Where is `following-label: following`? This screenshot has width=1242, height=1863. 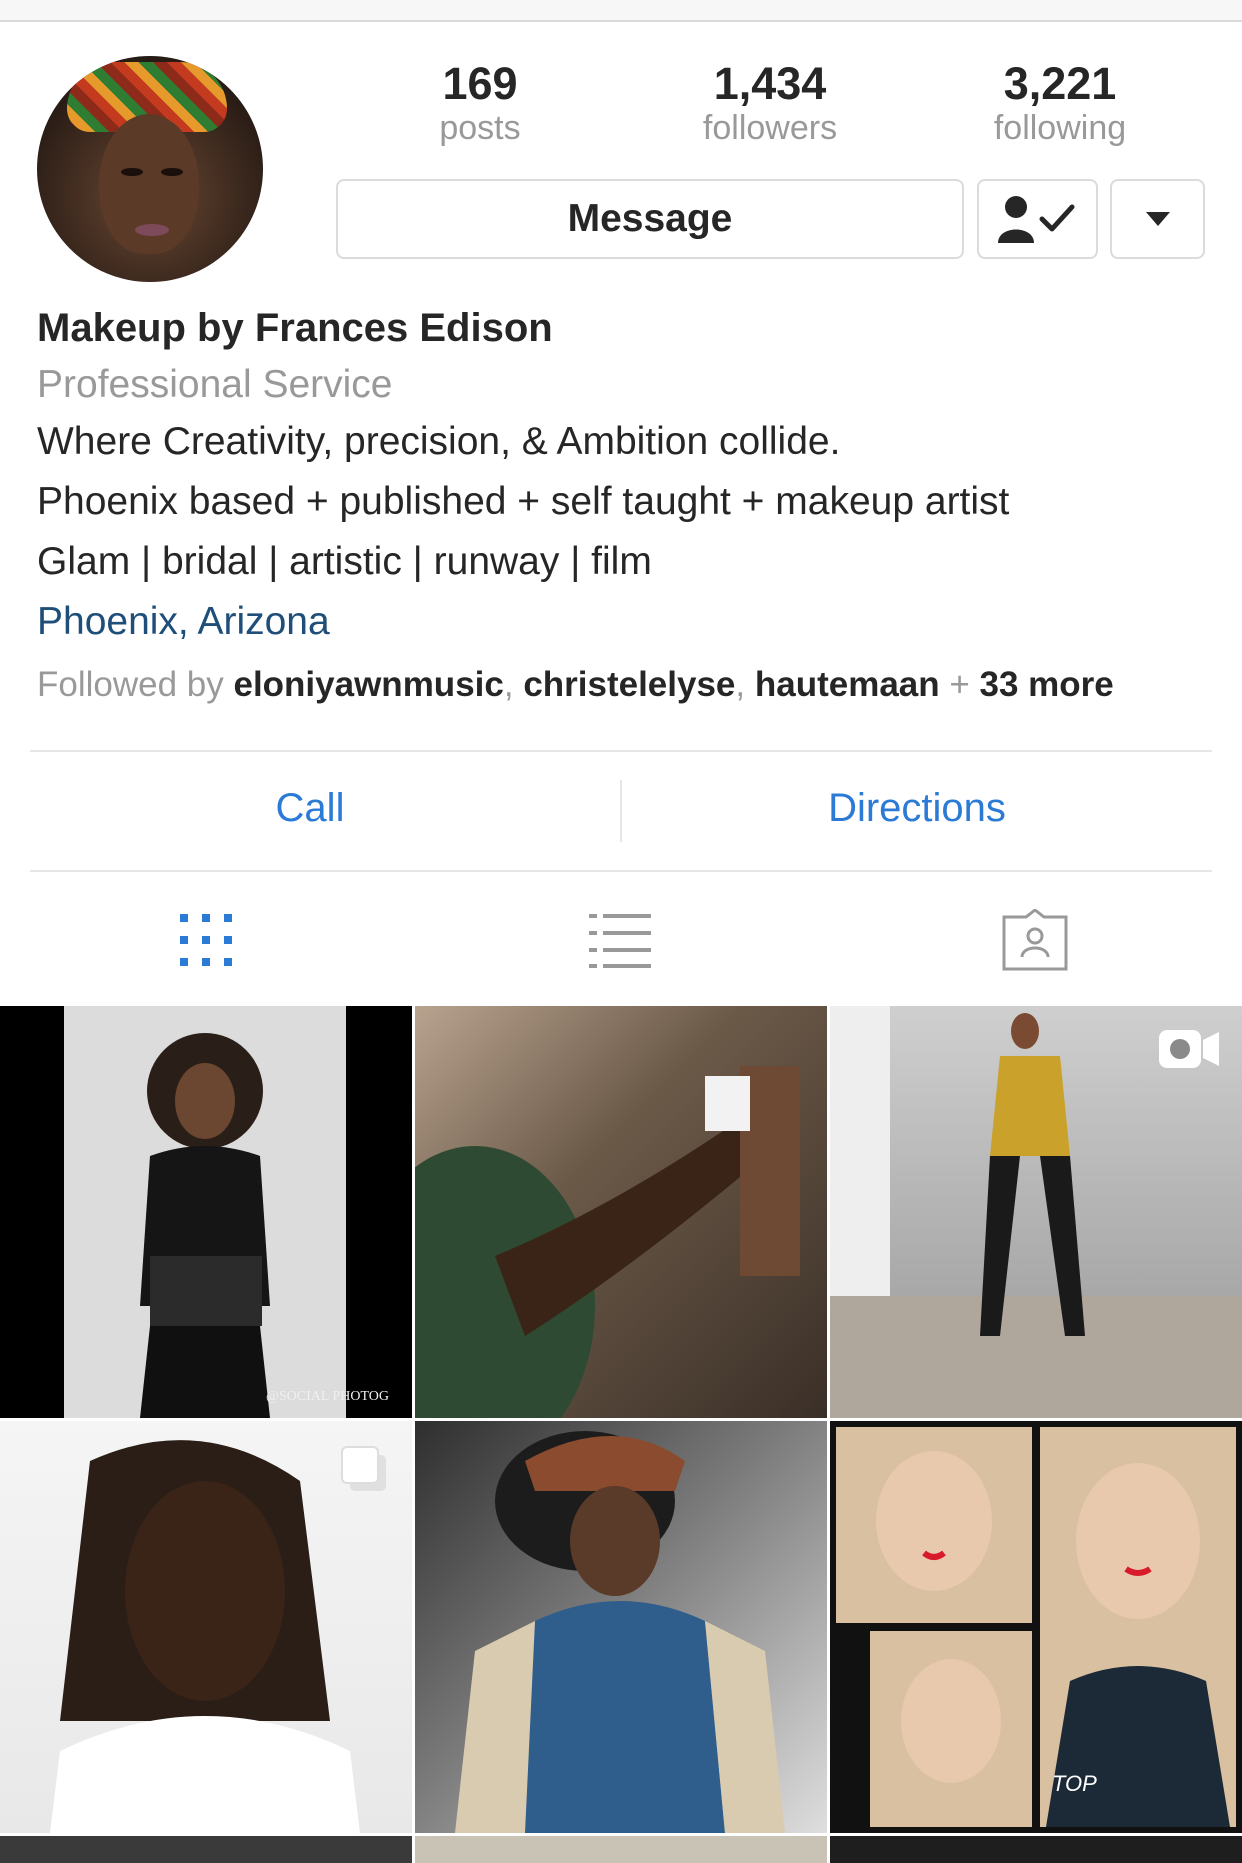
following-label: following is located at coordinates (1060, 128).